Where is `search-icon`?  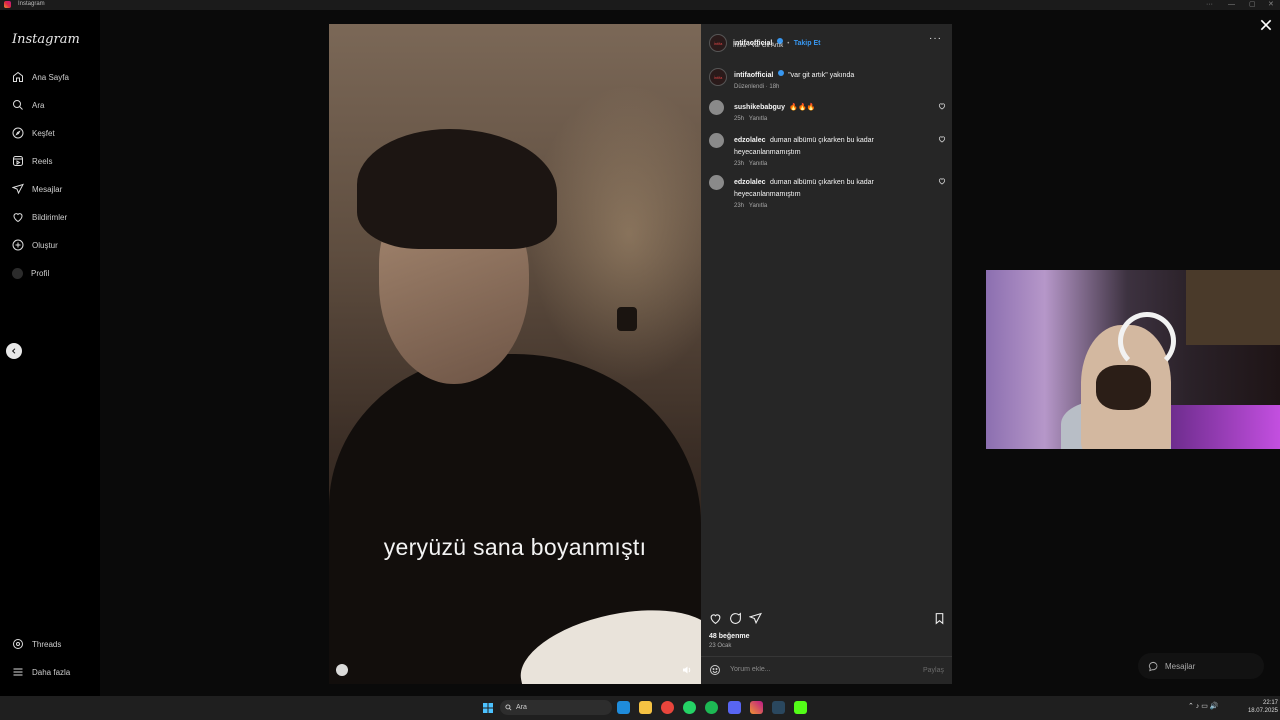 search-icon is located at coordinates (18, 105).